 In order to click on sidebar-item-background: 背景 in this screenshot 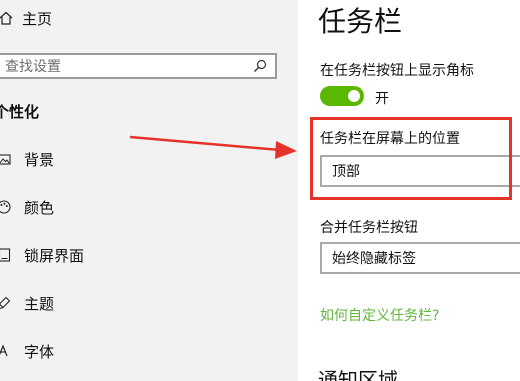, I will do `click(27, 159)`.